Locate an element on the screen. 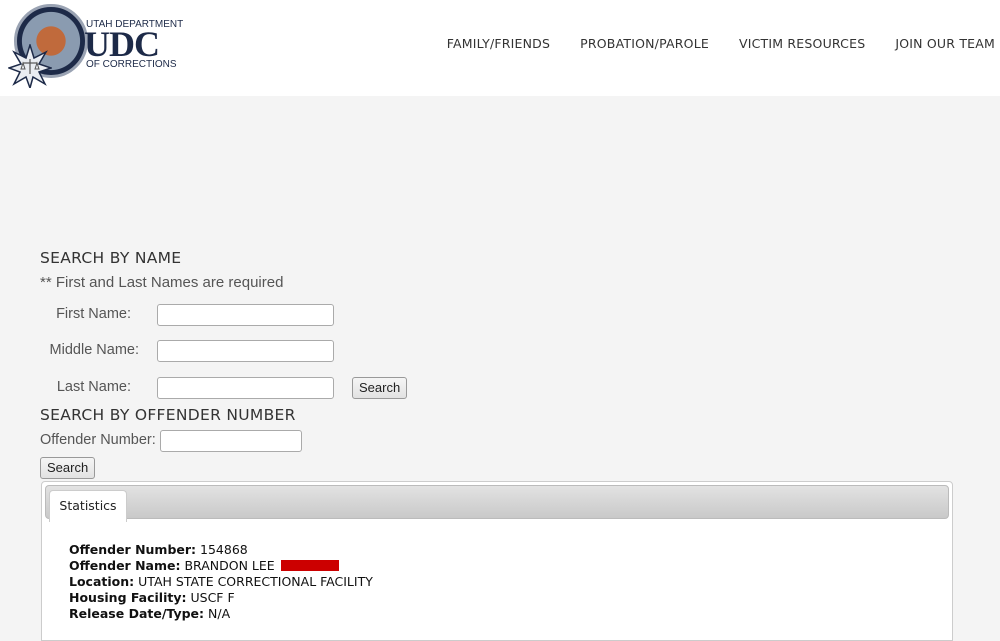 This screenshot has height=641, width=1000. search-by-number-button: Search is located at coordinates (68, 468).